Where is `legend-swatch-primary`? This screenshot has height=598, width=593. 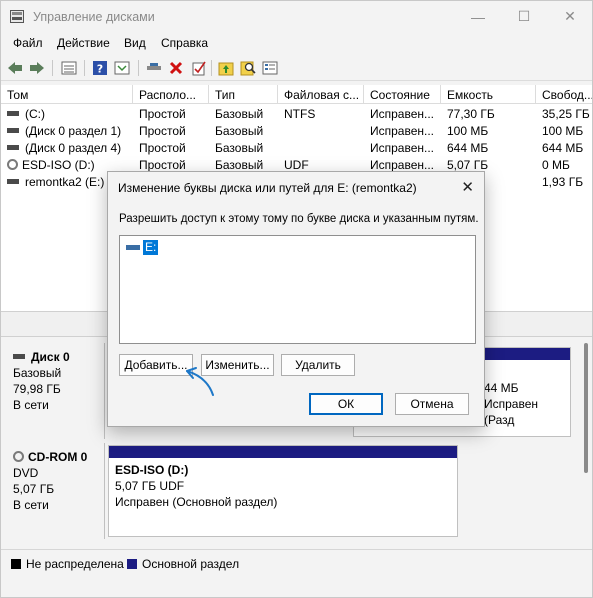
legend-swatch-primary is located at coordinates (132, 564).